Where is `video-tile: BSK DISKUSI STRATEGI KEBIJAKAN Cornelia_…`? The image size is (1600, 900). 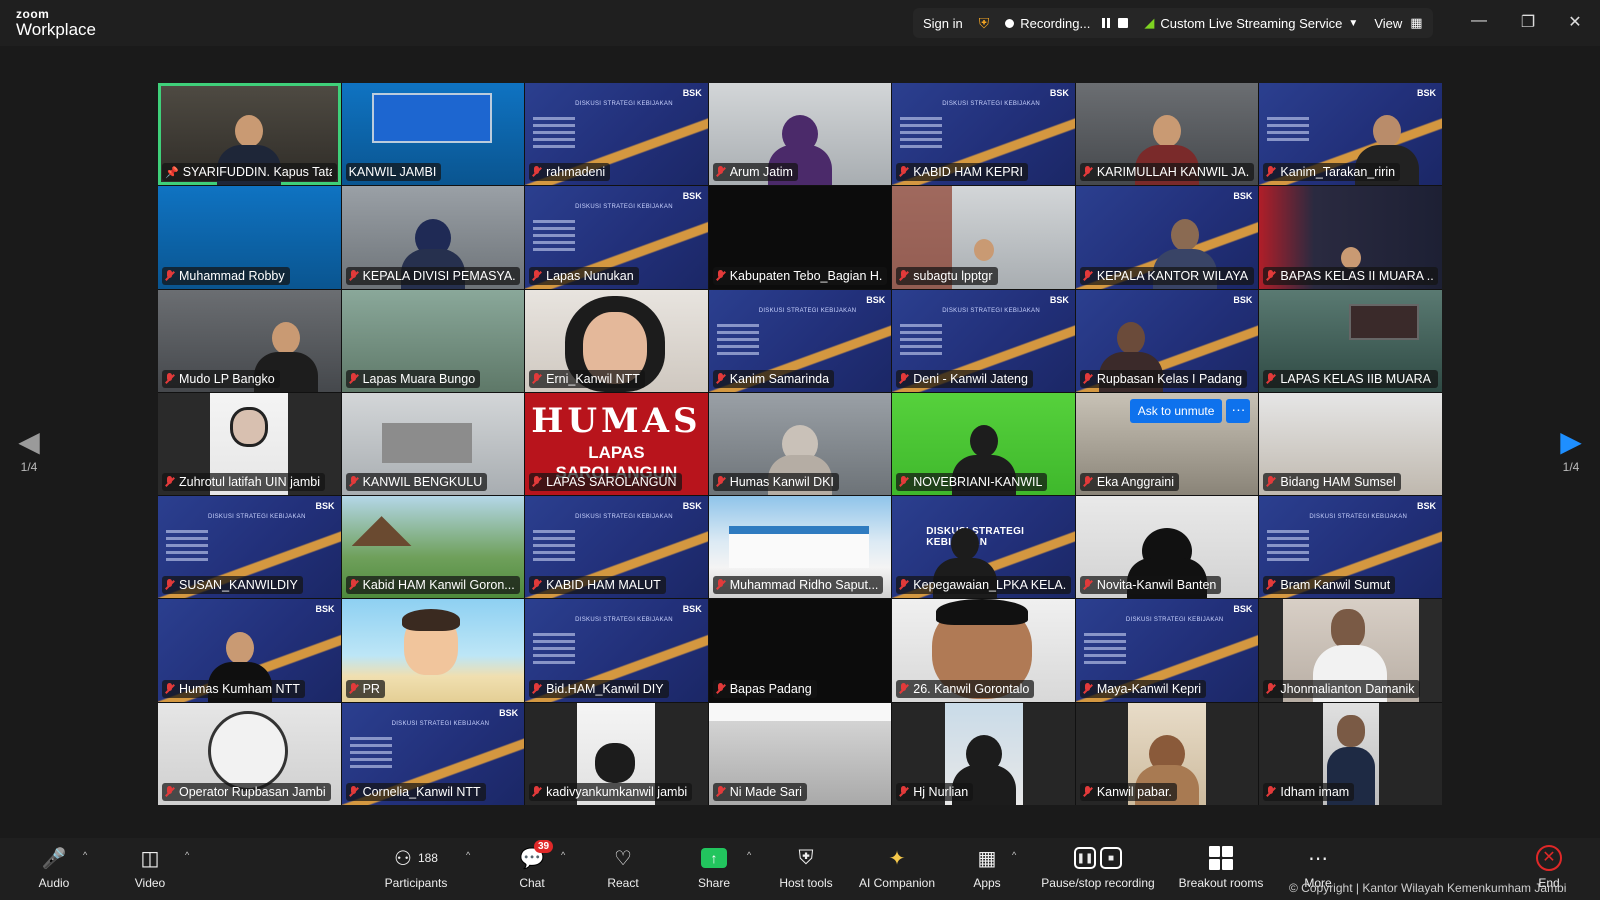 video-tile: BSK DISKUSI STRATEGI KEBIJAKAN Cornelia_… is located at coordinates (433, 753).